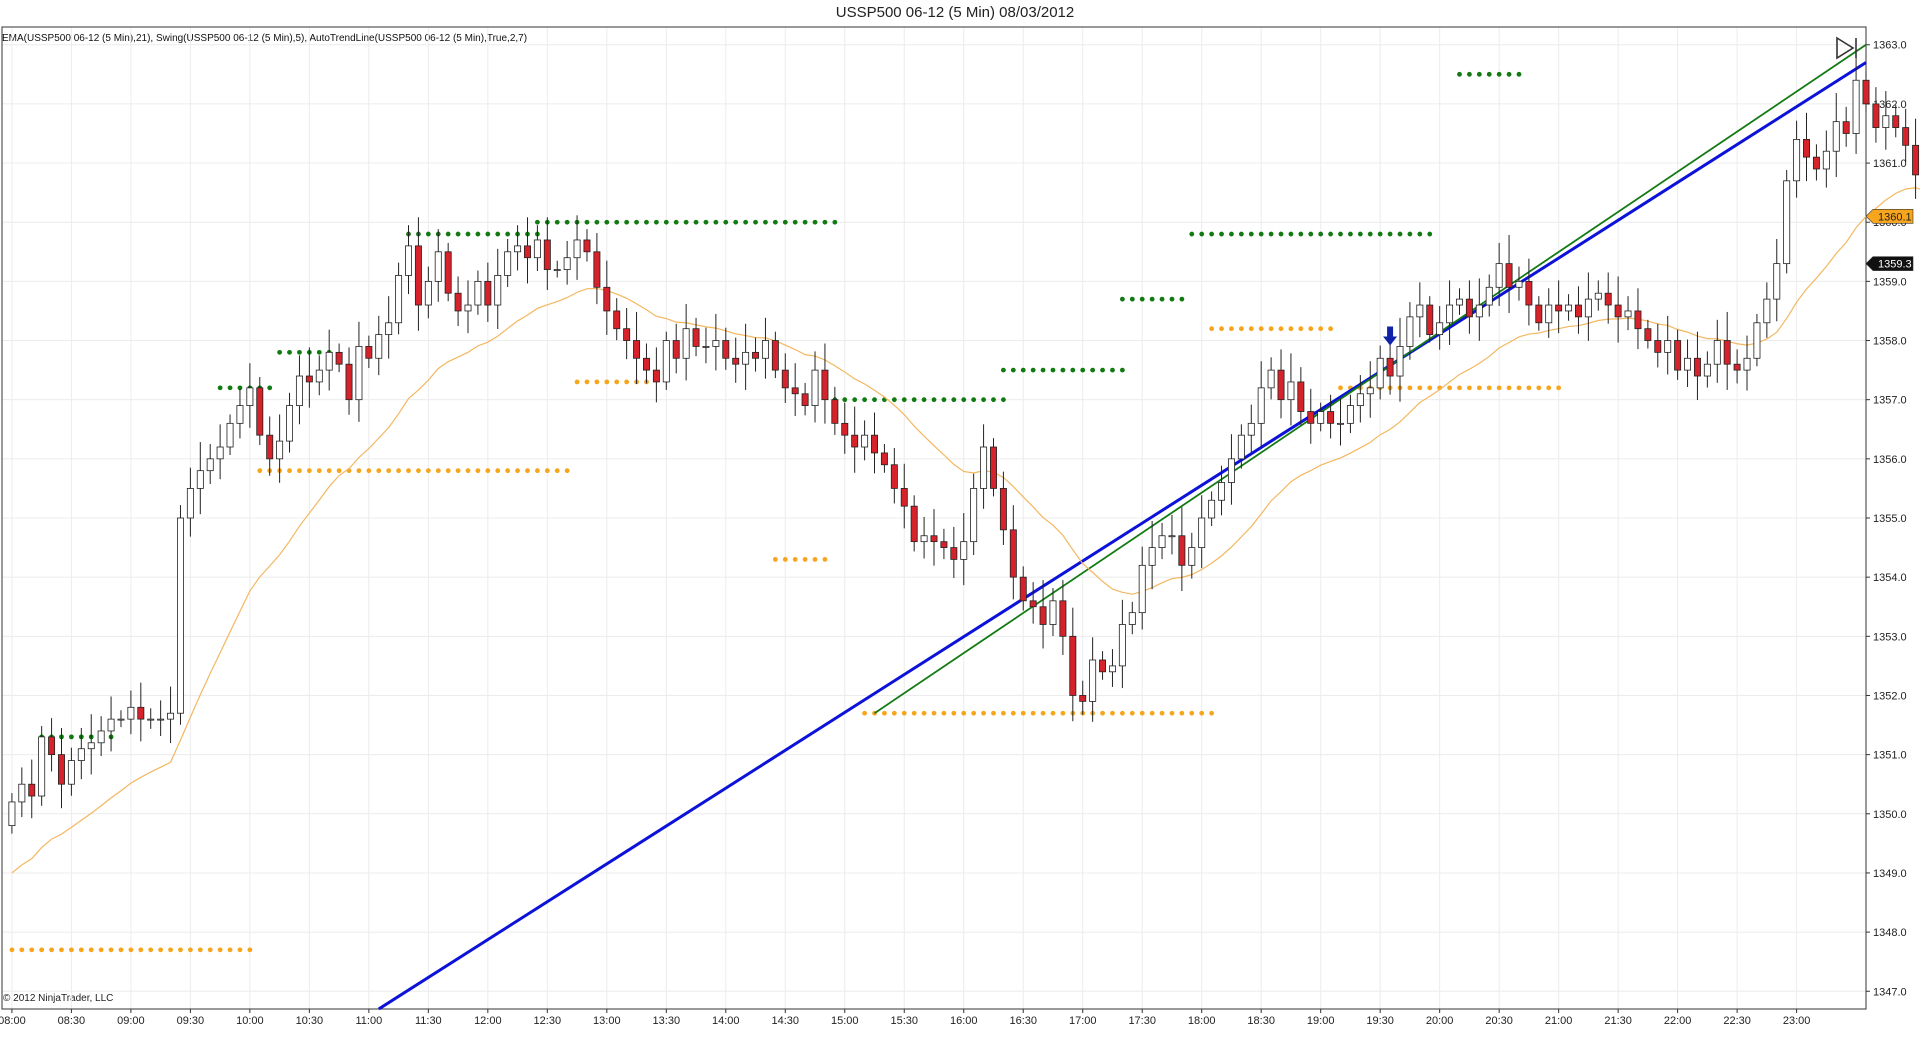 This screenshot has width=1920, height=1051. Describe the element at coordinates (726, 1021) in the screenshot. I see `time-tick-label: 14:00` at that location.